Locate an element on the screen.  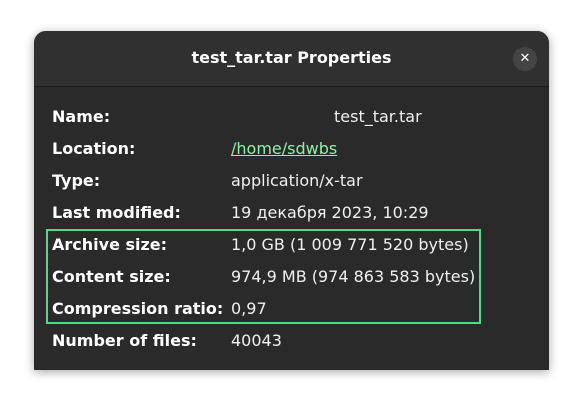
property-row-type: Type: application/x-tar is located at coordinates (292, 181).